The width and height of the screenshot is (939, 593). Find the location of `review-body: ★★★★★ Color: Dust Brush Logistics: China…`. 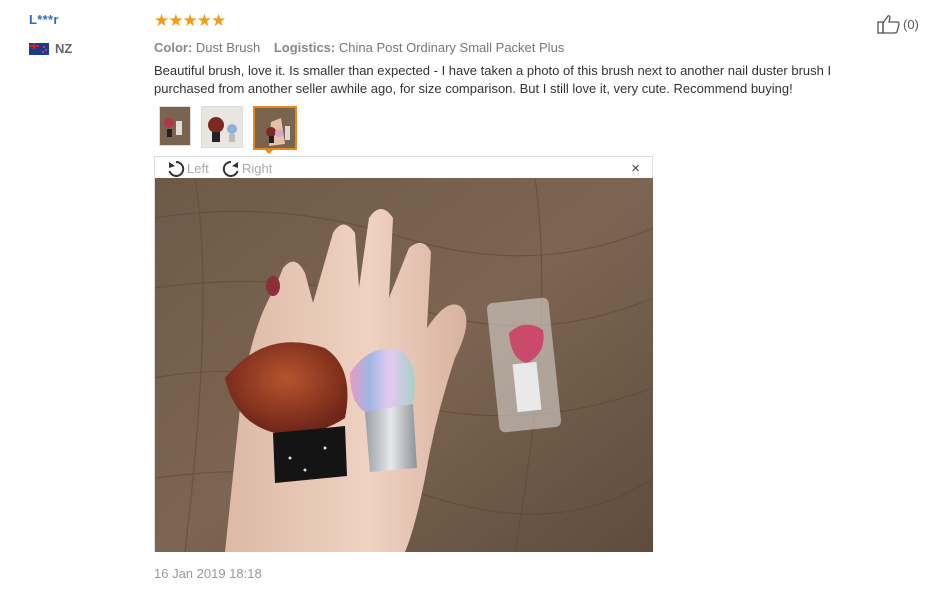

review-body: ★★★★★ Color: Dust Brush Logistics: China… is located at coordinates (524, 55).